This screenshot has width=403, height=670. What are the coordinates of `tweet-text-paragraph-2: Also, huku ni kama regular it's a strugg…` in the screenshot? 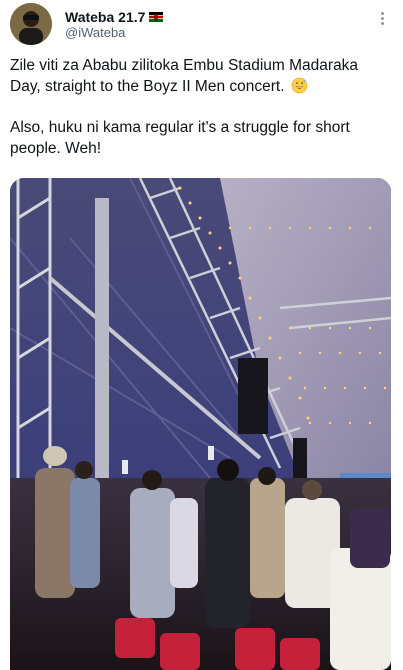 It's located at (180, 138).